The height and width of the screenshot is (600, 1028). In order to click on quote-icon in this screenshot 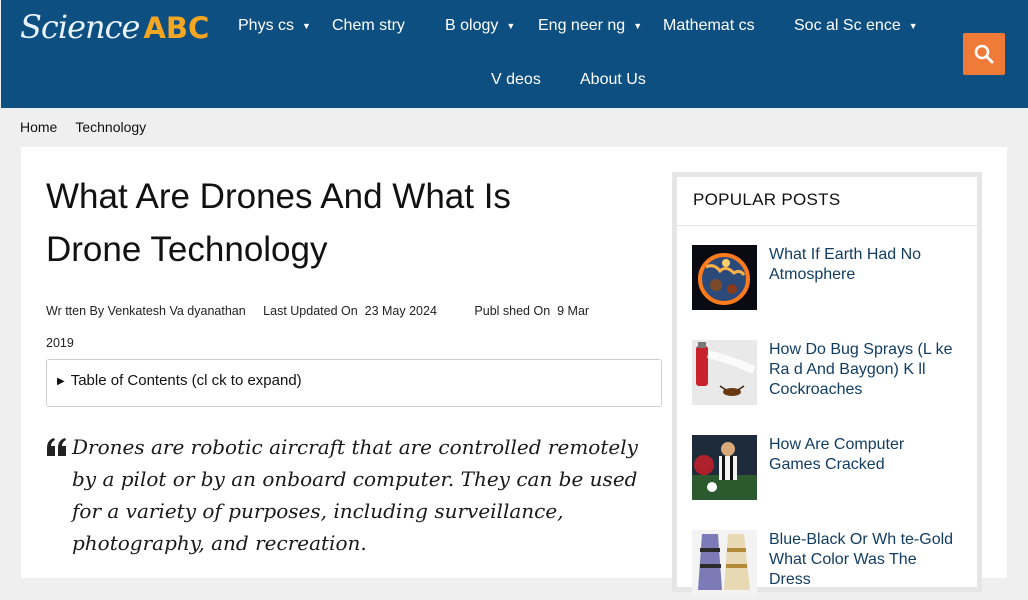, I will do `click(56, 447)`.